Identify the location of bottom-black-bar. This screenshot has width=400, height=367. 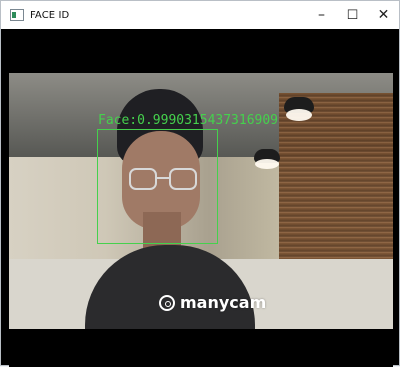
(201, 348).